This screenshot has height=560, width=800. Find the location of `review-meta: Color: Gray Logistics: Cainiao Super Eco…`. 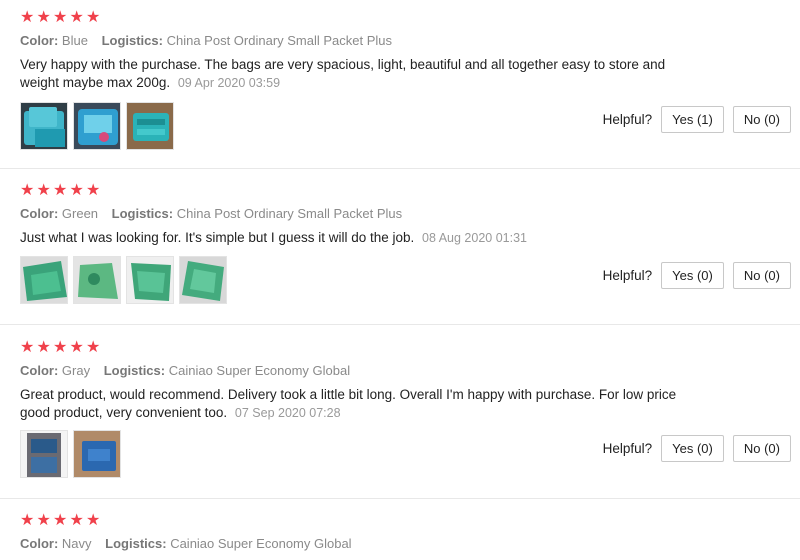

review-meta: Color: Gray Logistics: Cainiao Super Eco… is located at coordinates (185, 370).